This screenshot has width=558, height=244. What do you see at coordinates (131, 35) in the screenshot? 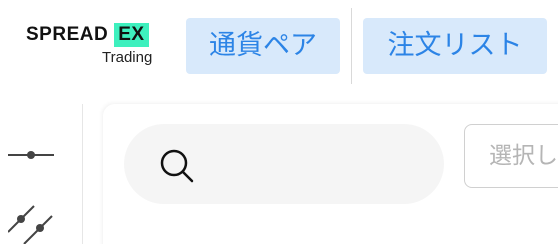
I see `logo-badge: EX` at bounding box center [131, 35].